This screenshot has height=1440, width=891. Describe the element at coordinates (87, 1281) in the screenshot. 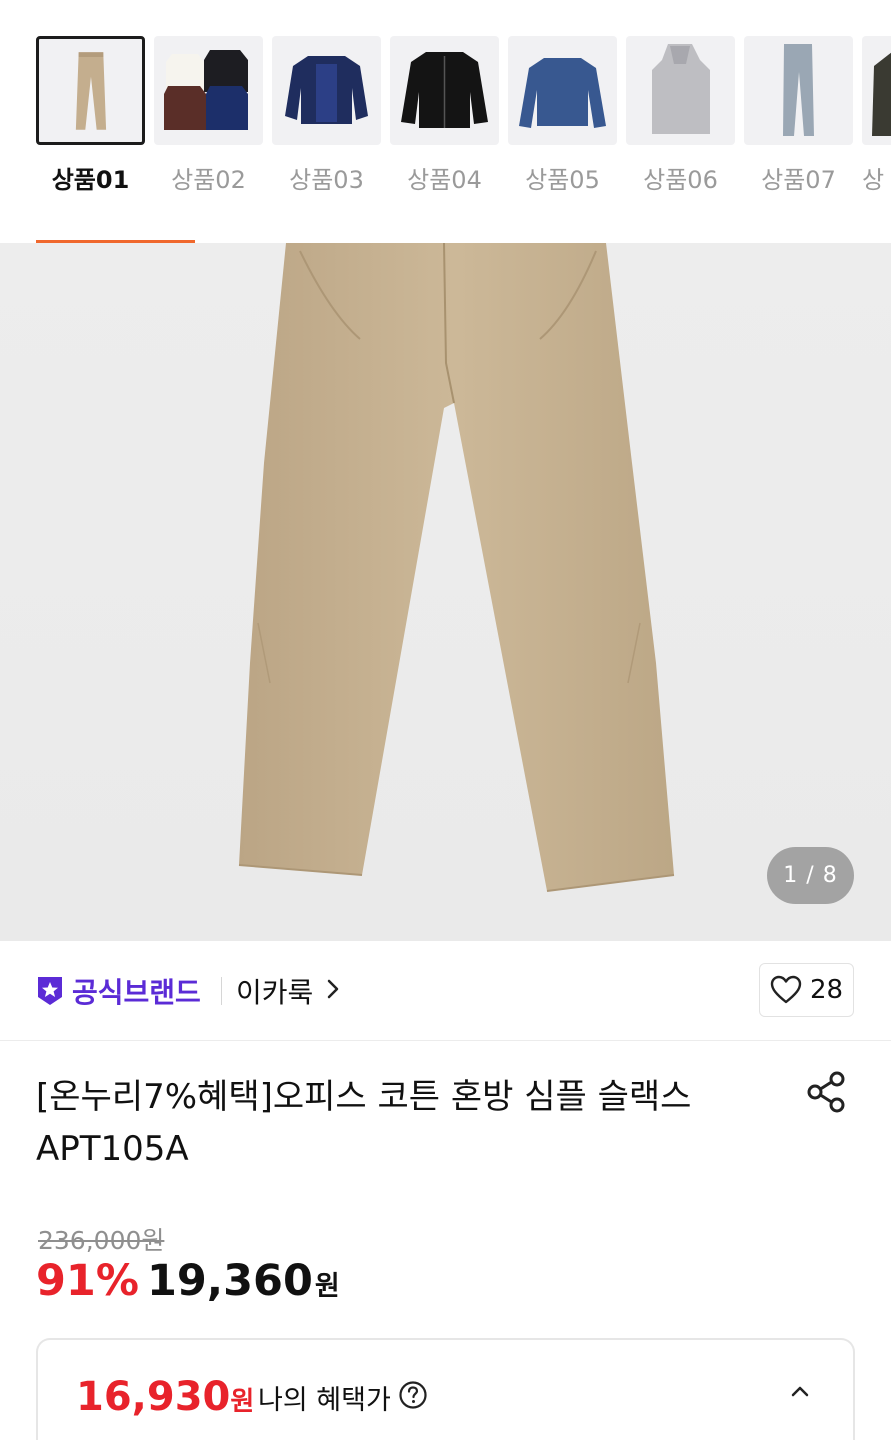

I see `discount-rate: 91%` at that location.